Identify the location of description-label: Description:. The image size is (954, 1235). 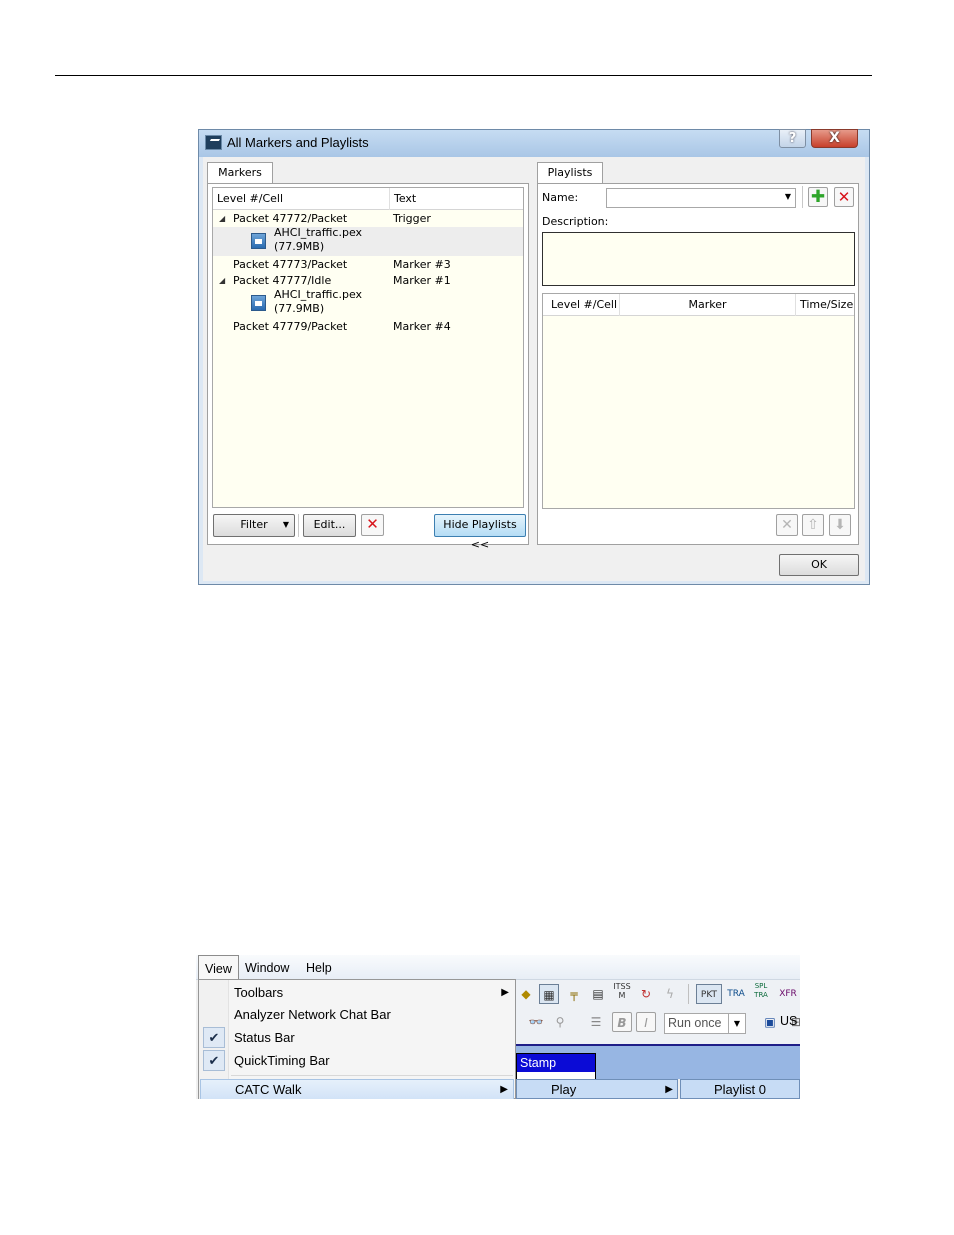
(575, 221).